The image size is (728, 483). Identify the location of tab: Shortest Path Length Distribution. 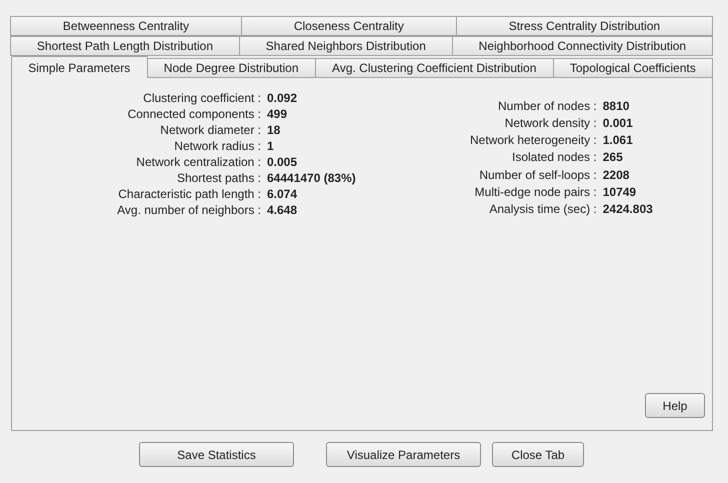
(125, 46).